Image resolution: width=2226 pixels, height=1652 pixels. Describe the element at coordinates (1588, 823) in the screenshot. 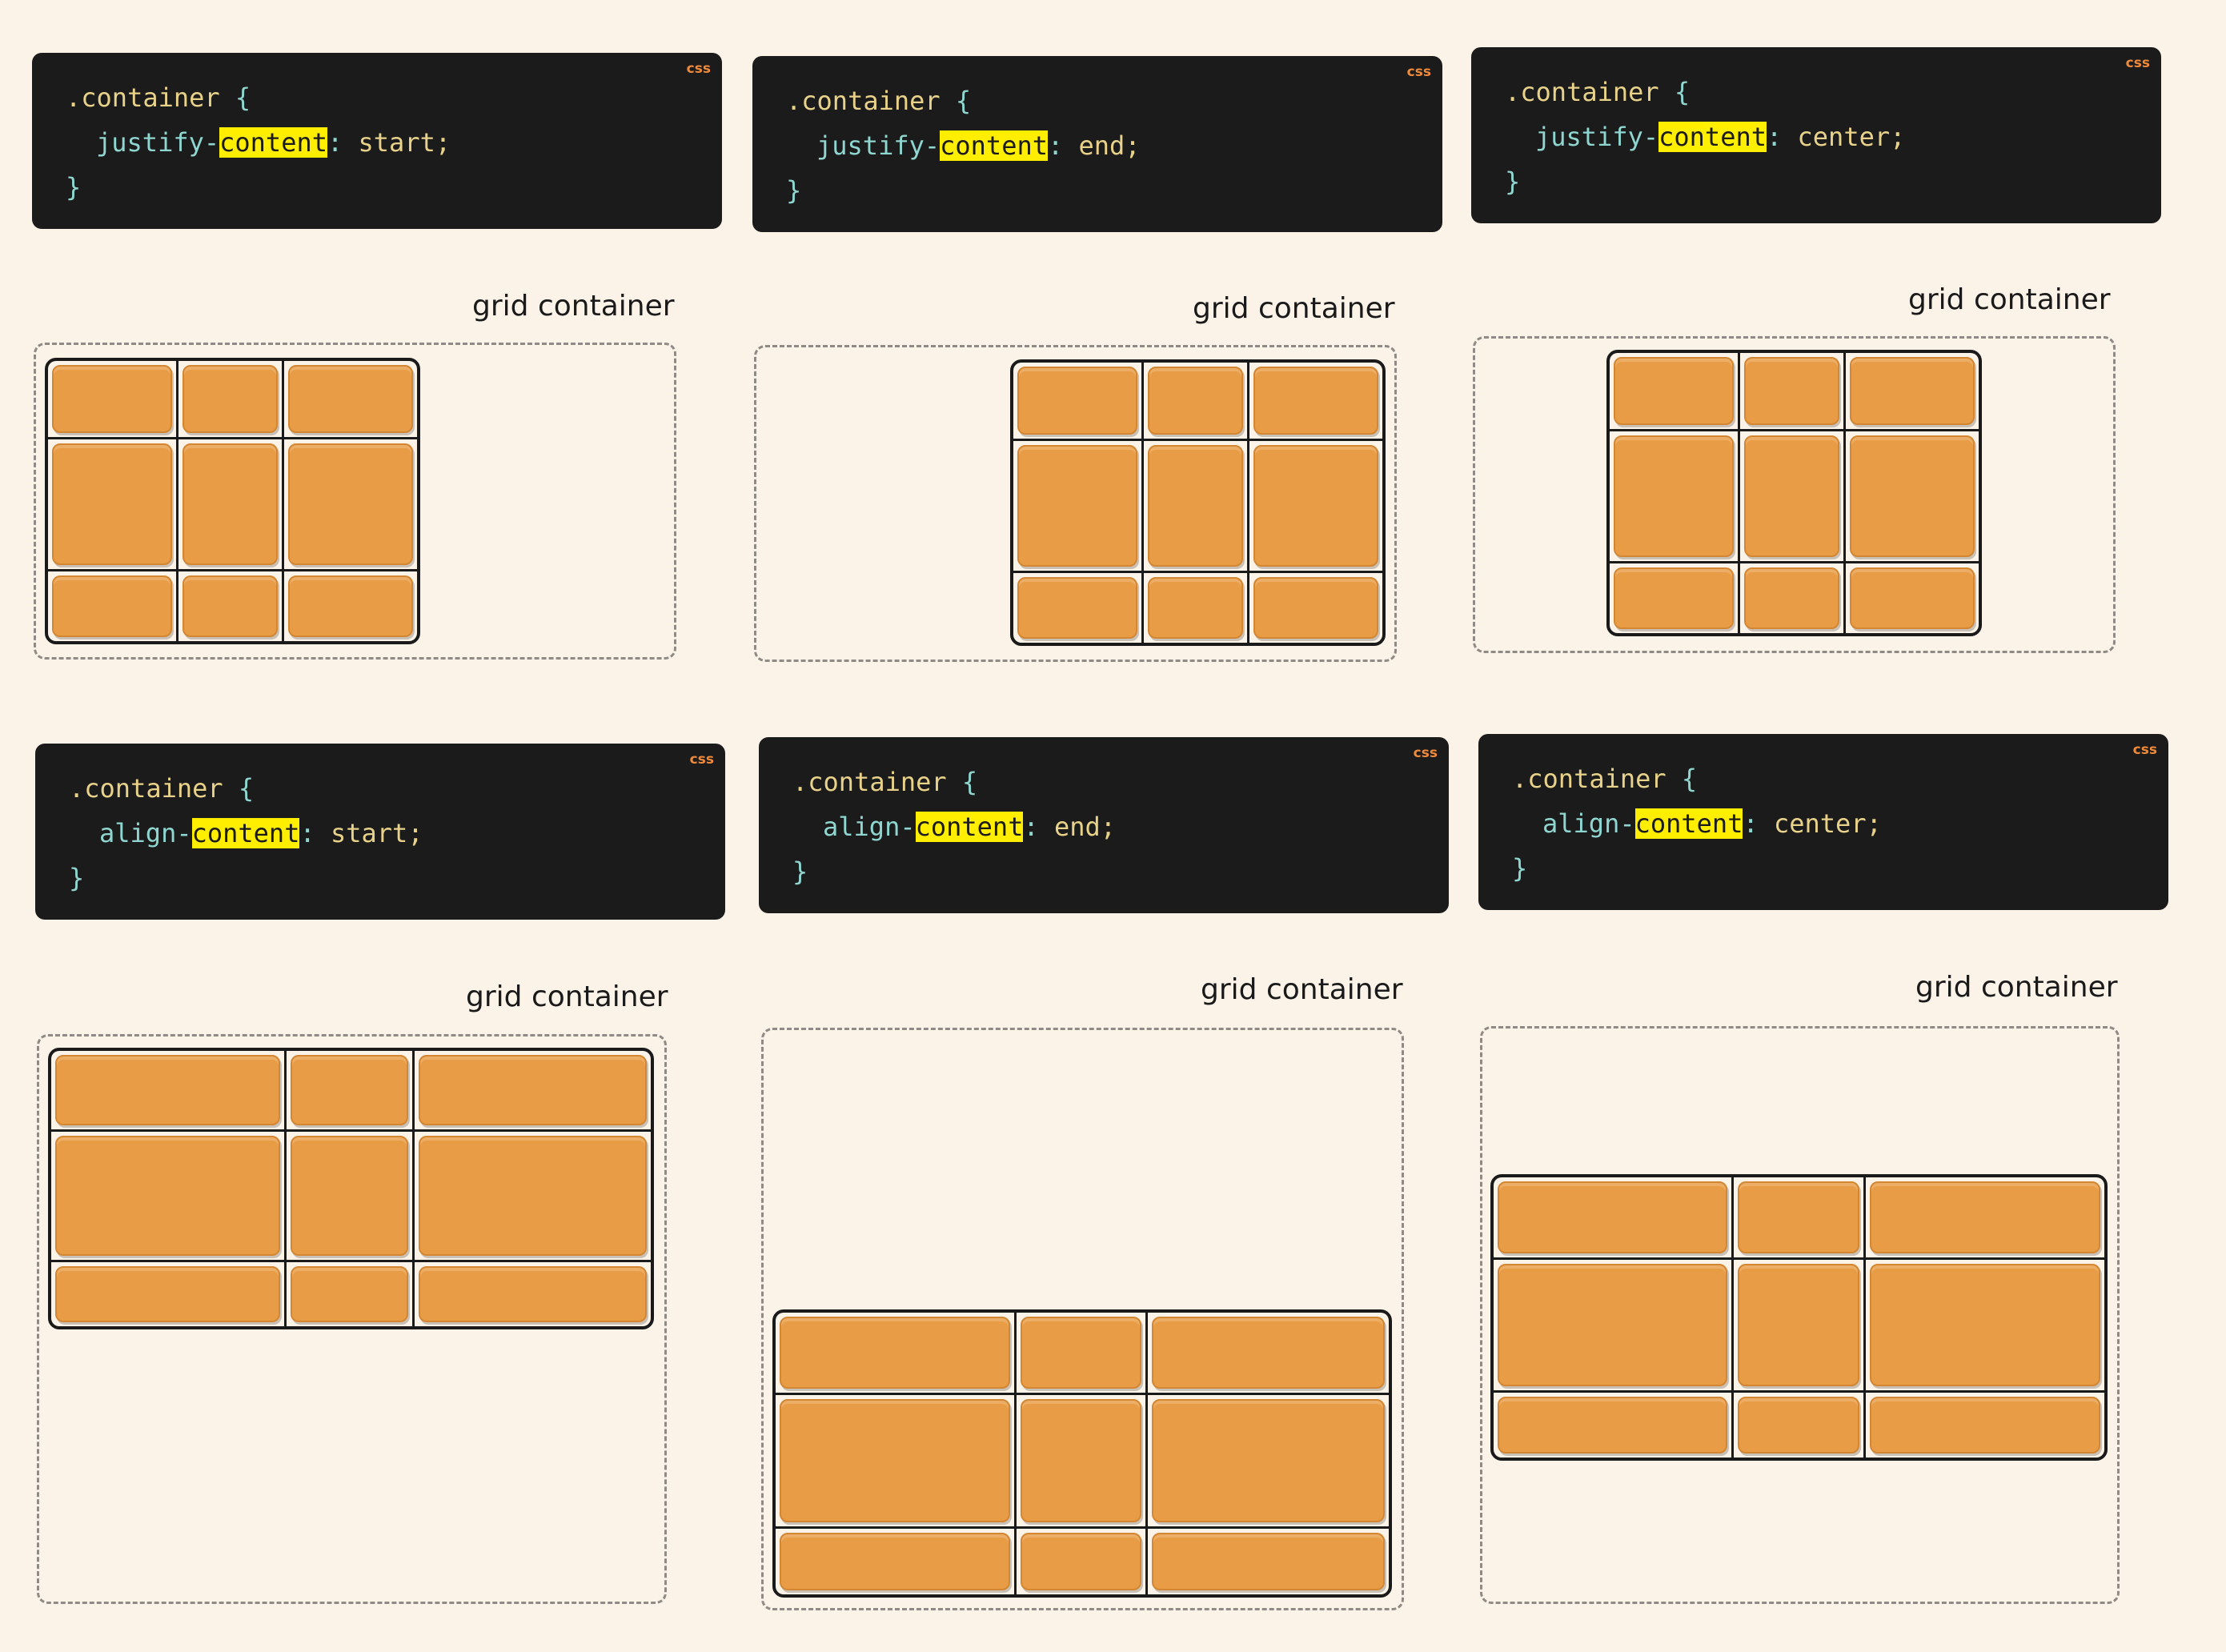

I see `property-prefix: align-` at that location.